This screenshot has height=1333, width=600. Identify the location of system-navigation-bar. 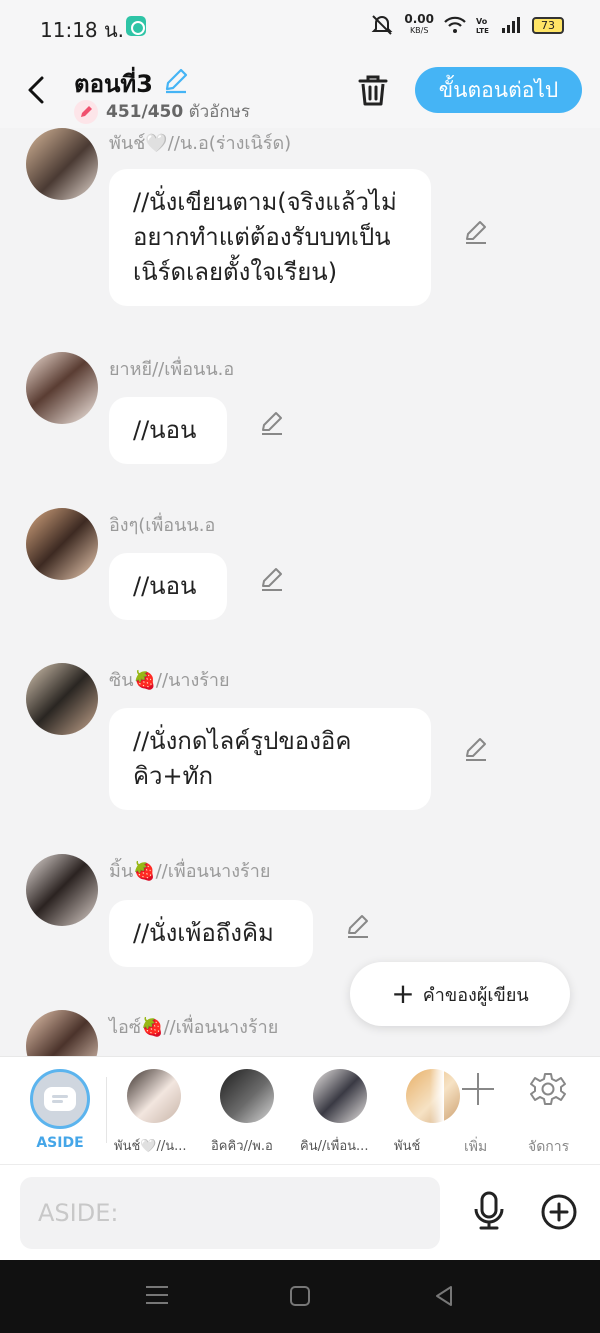
(300, 1296).